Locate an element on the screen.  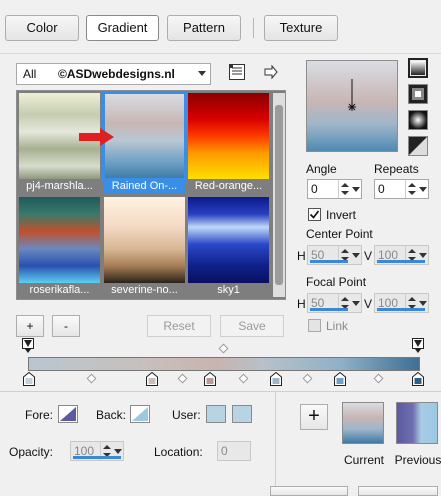
thumbnail-scrollbar is located at coordinates (279, 195).